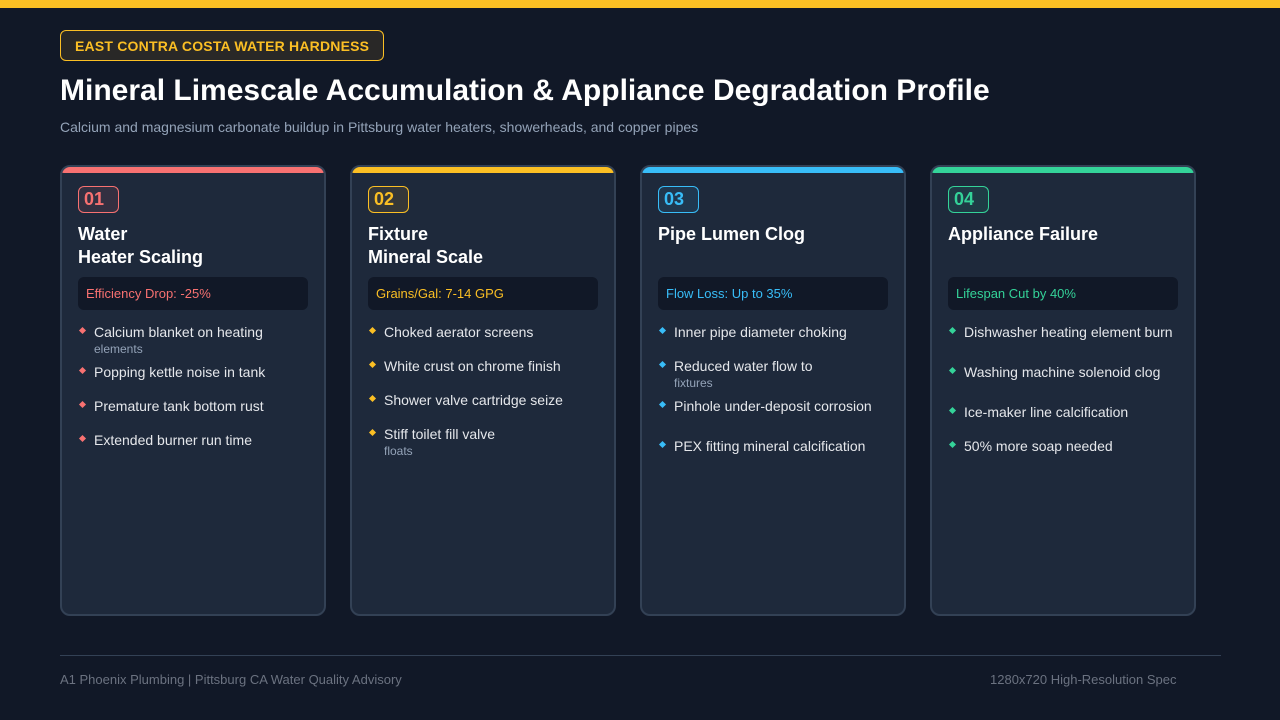 Image resolution: width=1280 pixels, height=720 pixels. I want to click on bullet-item: White crust on chrome finish, so click(488, 366).